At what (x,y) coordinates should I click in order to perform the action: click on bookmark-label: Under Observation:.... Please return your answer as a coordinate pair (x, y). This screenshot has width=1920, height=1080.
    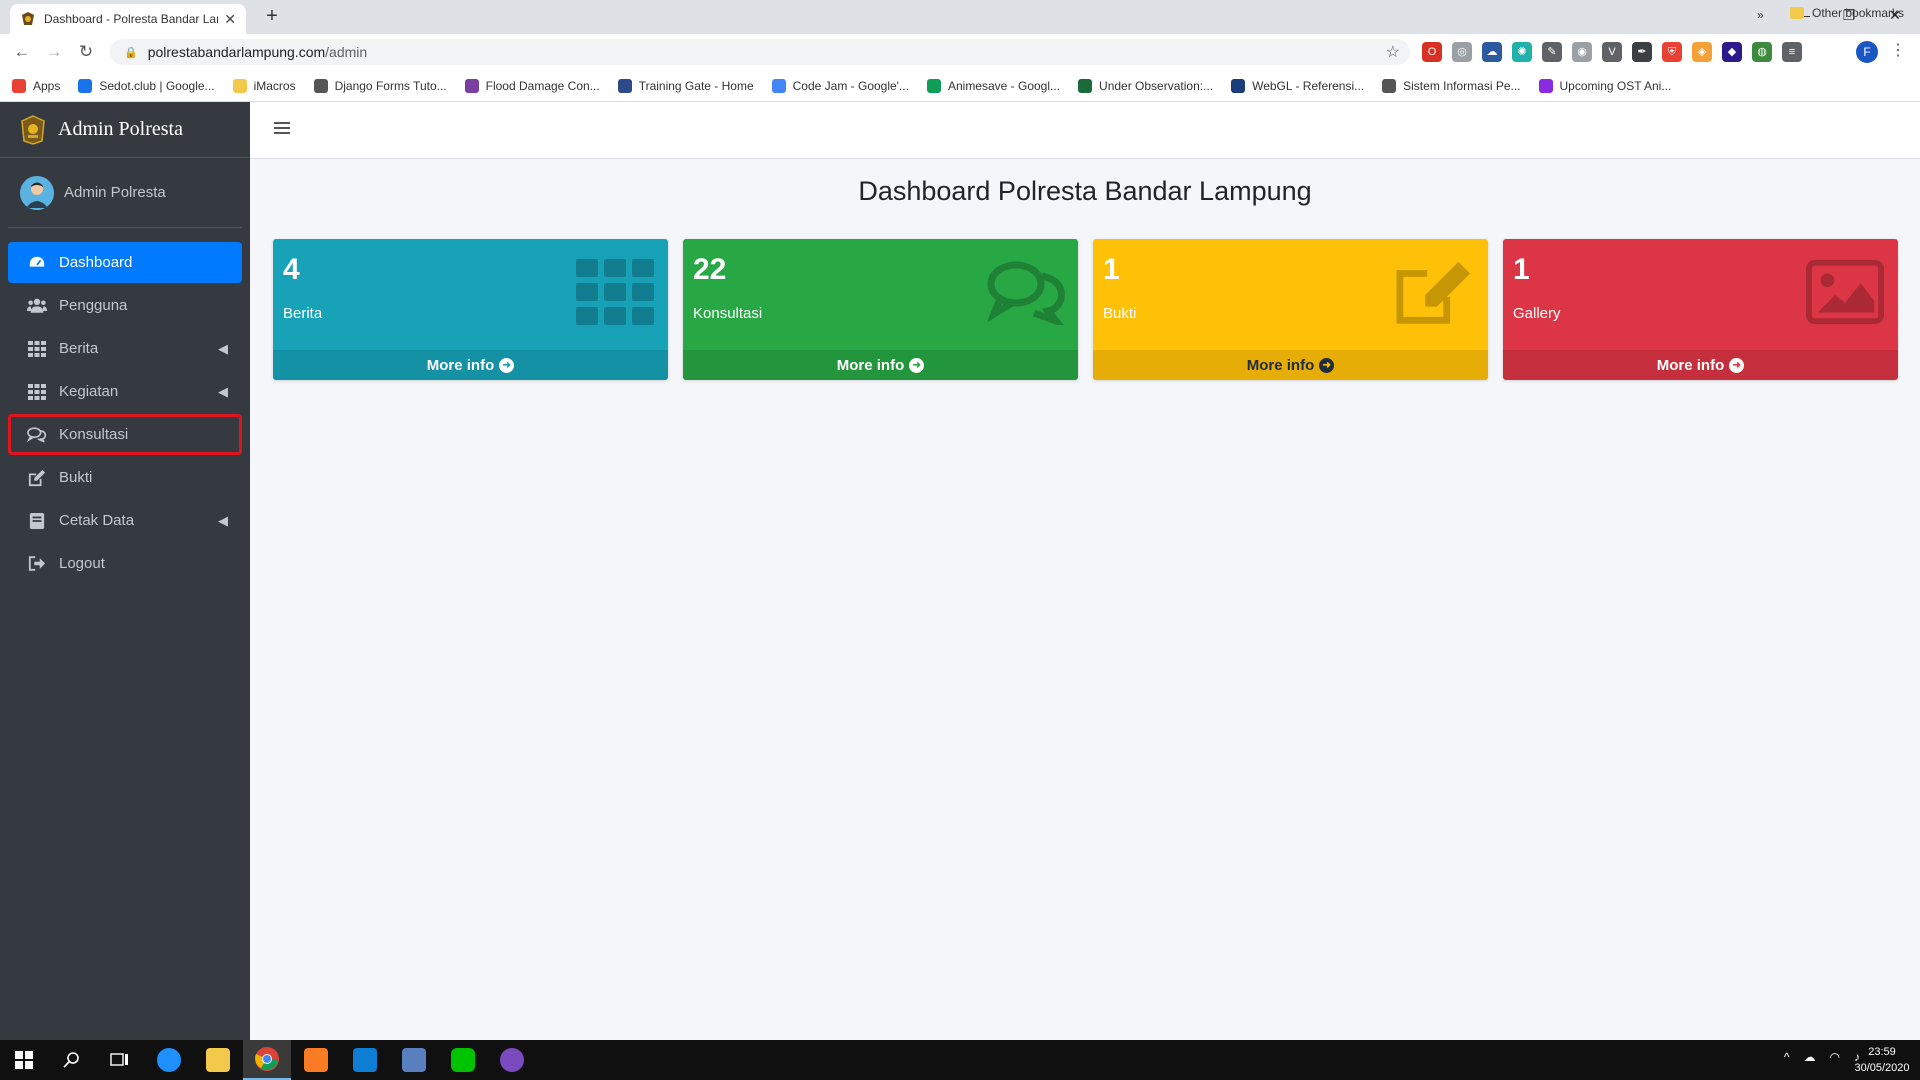
    Looking at the image, I should click on (1156, 85).